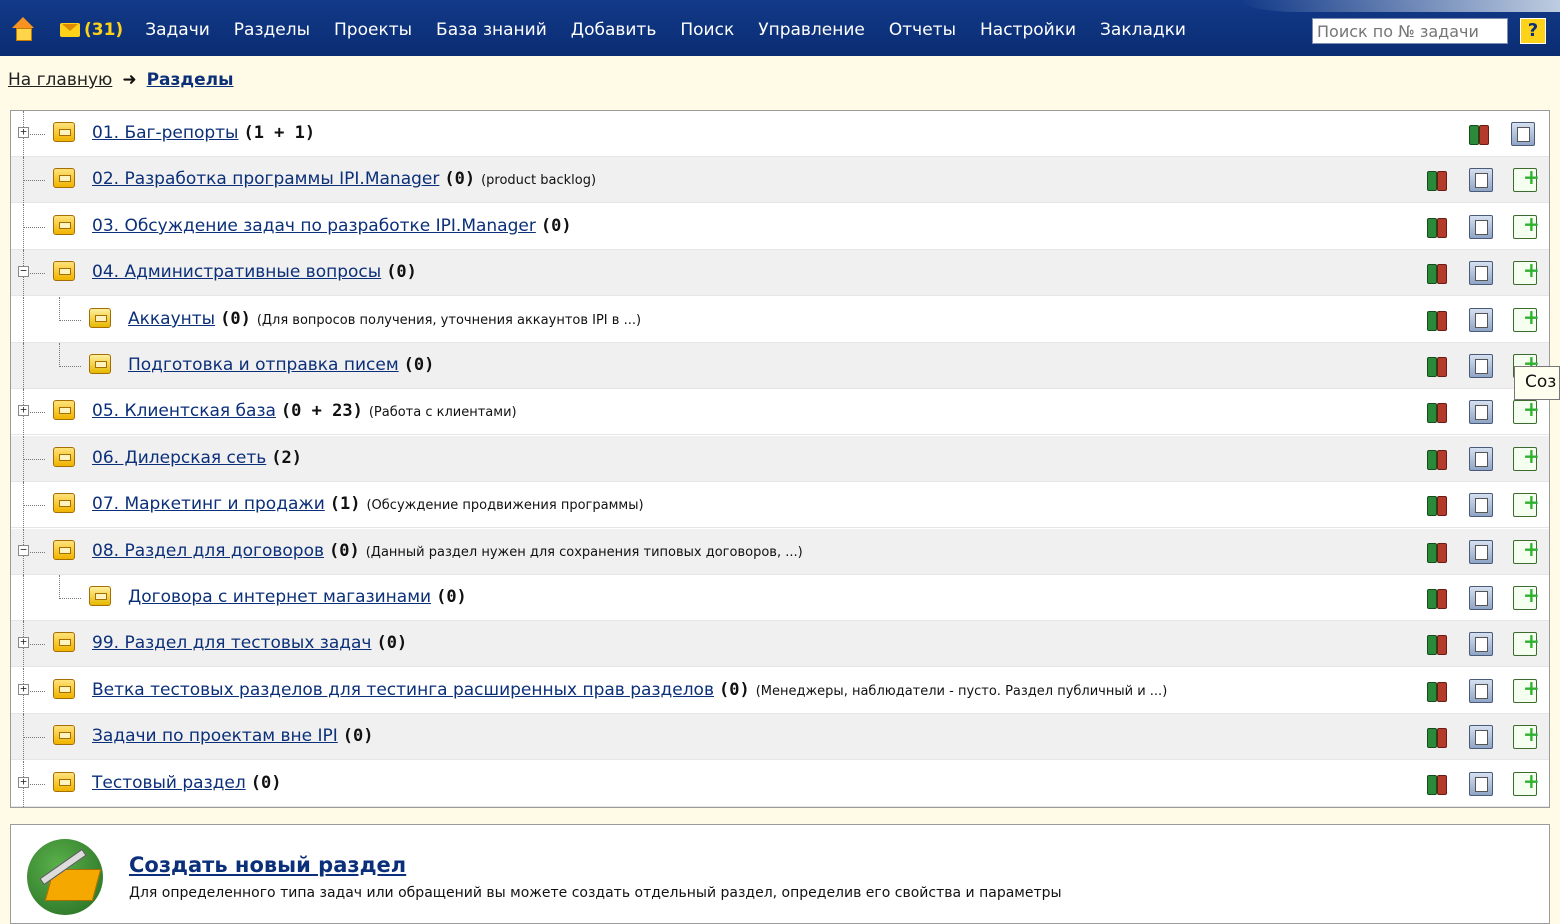 This screenshot has width=1560, height=924. What do you see at coordinates (165, 133) in the screenshot?
I see `section-link: 01. Баг-репорты` at bounding box center [165, 133].